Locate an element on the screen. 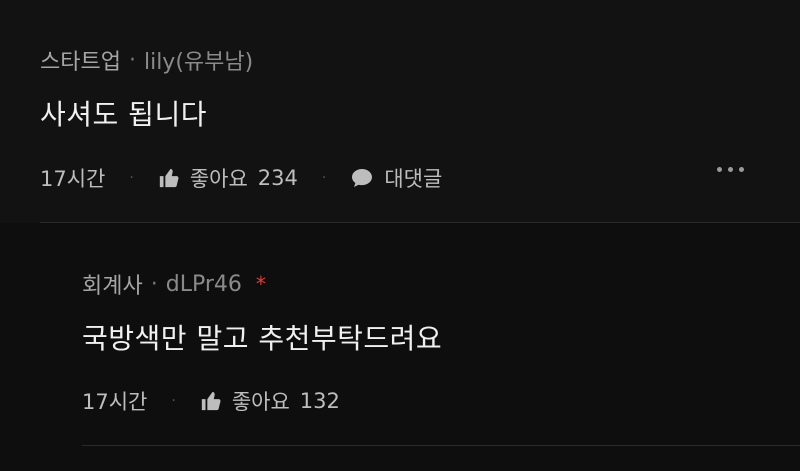  like-button: 좋아요 132 is located at coordinates (270, 401).